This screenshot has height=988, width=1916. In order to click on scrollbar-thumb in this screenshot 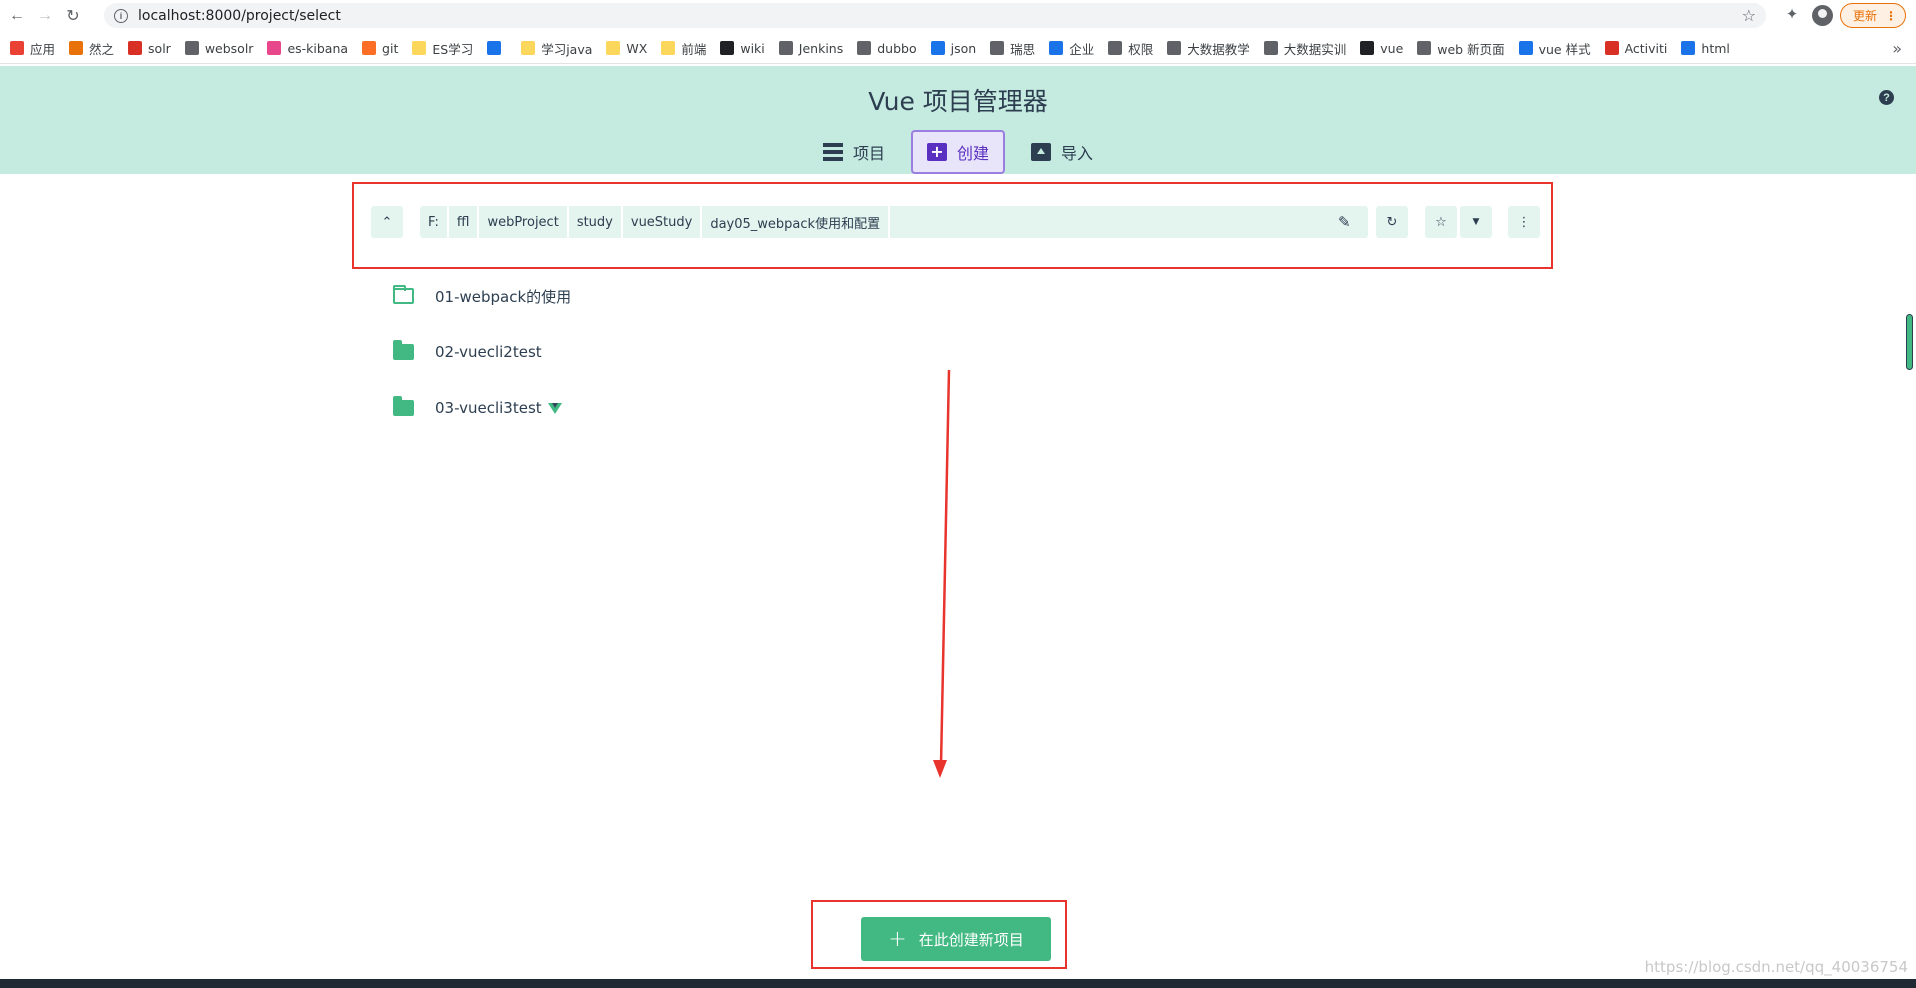, I will do `click(1909, 342)`.